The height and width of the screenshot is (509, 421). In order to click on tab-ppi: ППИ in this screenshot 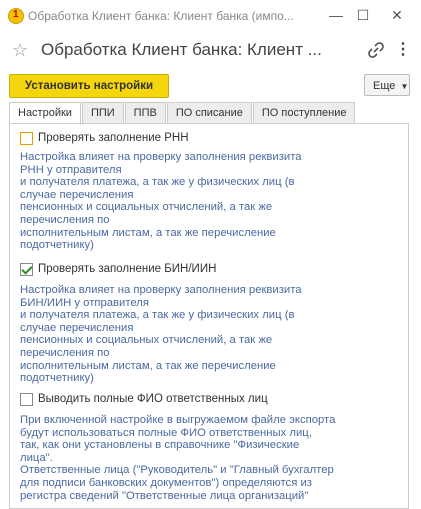, I will do `click(102, 112)`.